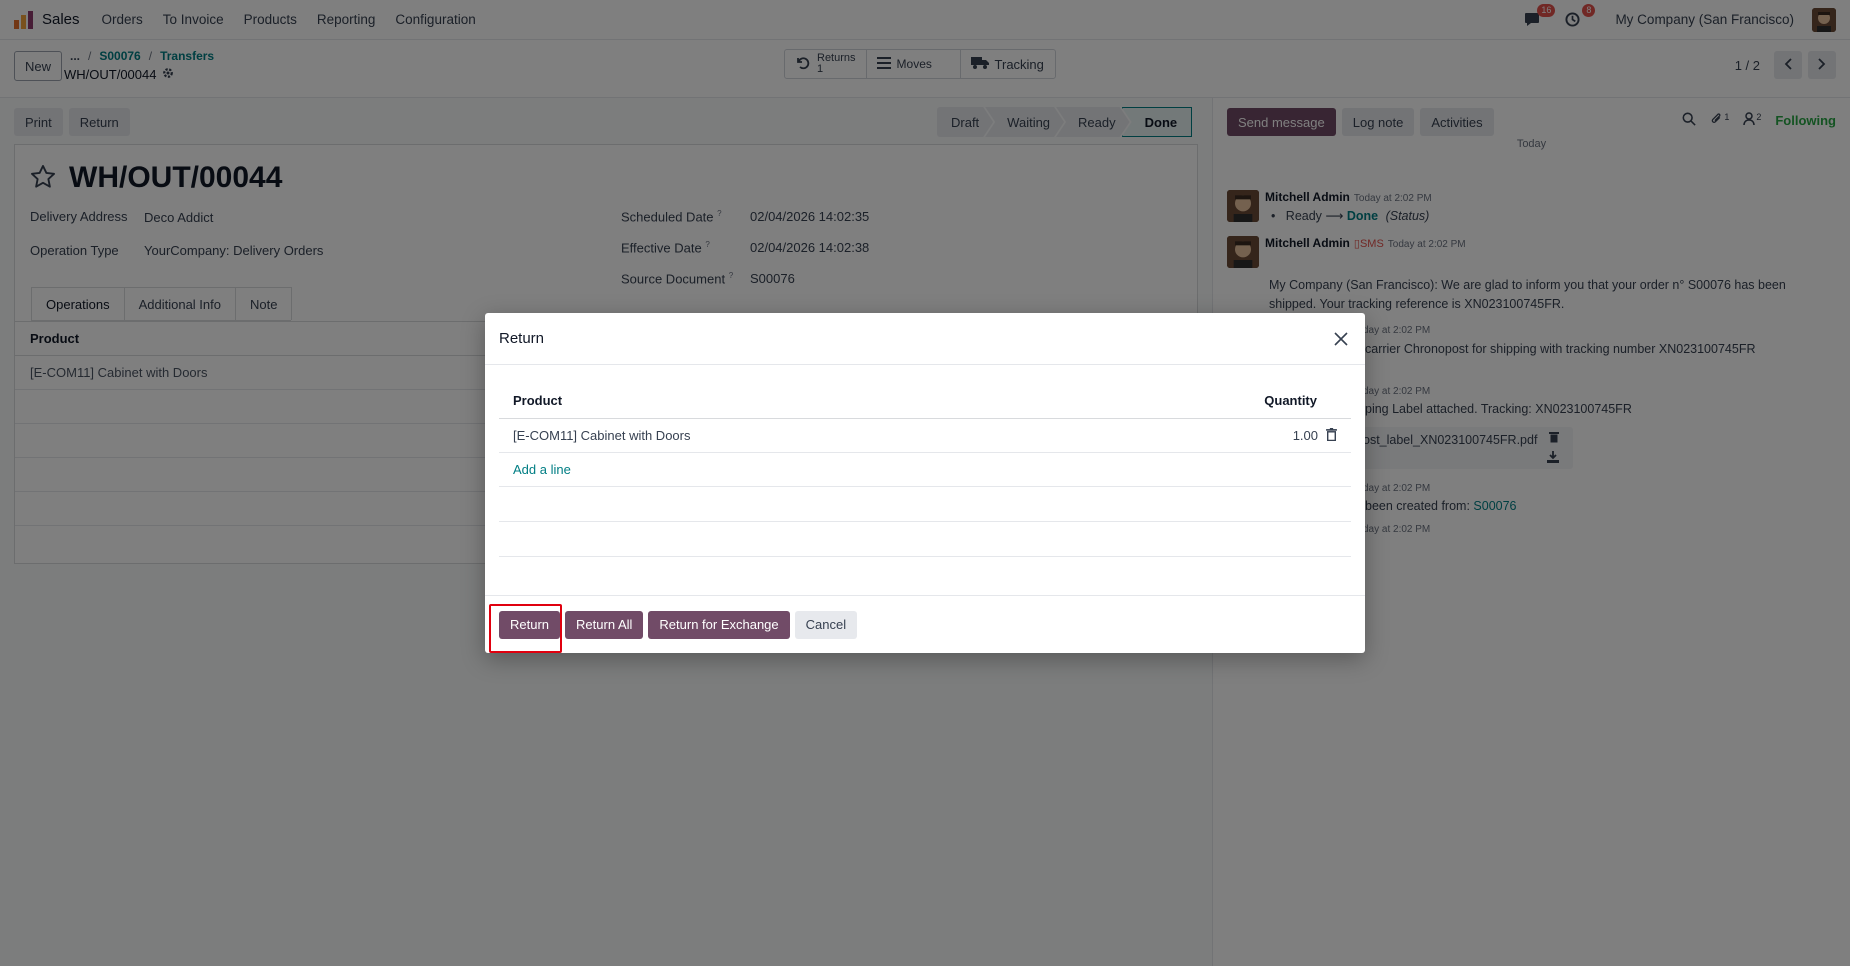  I want to click on return-product-cell: [E-COM11] Cabinet with Doors, so click(602, 435).